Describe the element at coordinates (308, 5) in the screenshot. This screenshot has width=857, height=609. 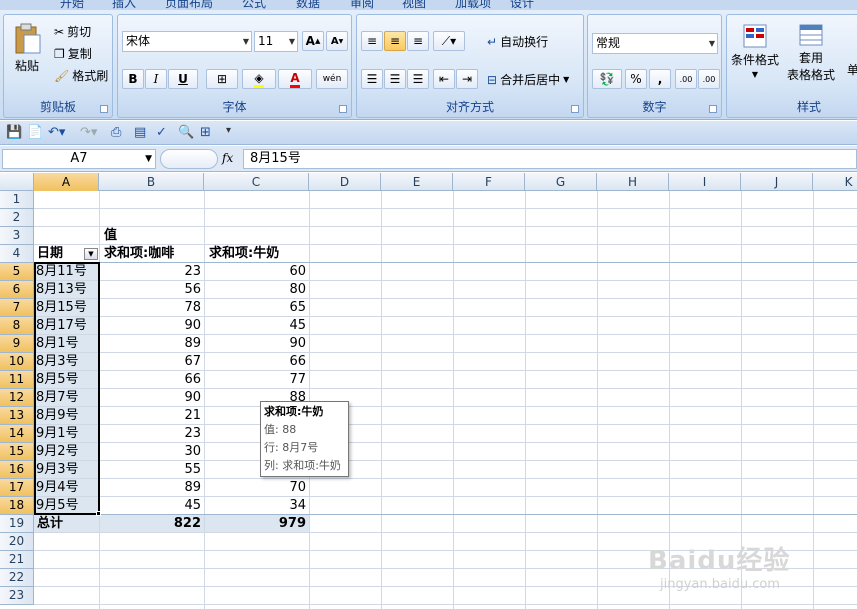
I see `tab-data: 数据` at that location.